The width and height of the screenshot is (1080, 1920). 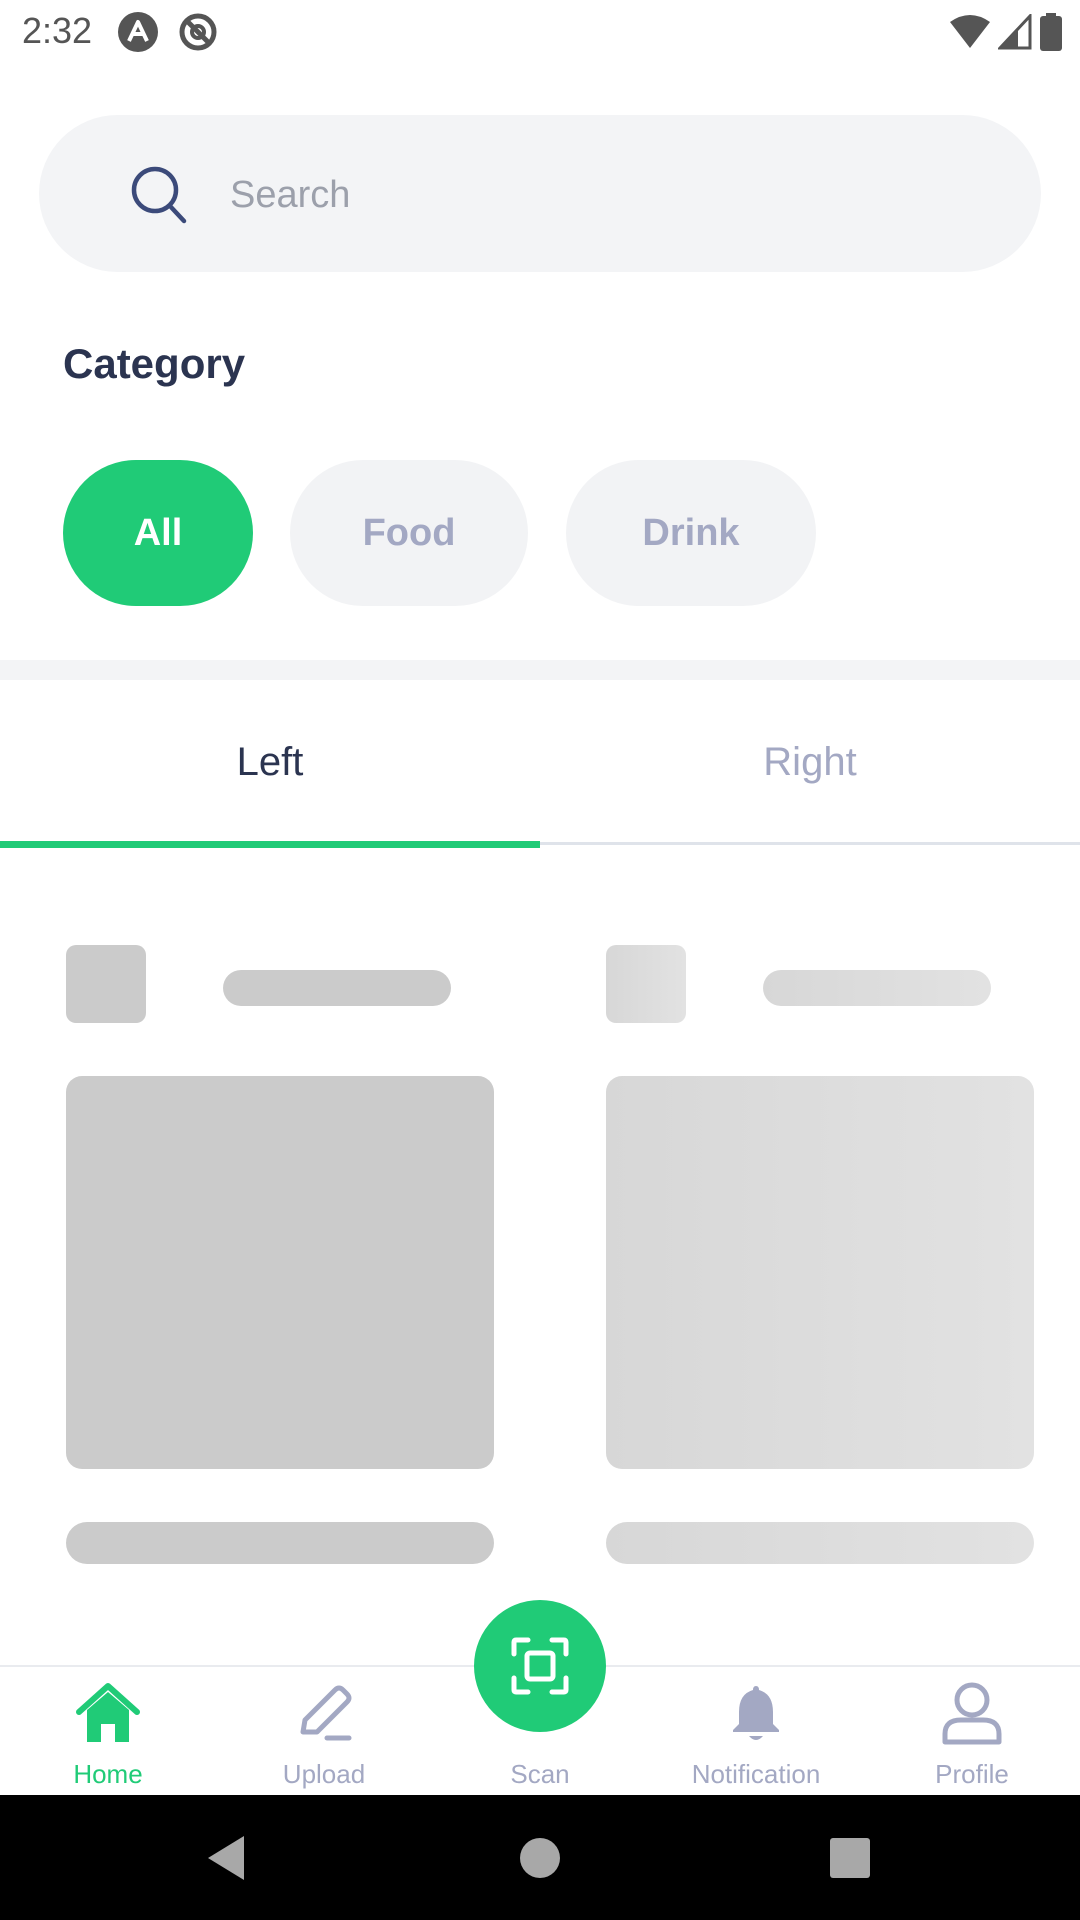 I want to click on nav-home: Home, so click(x=108, y=1735).